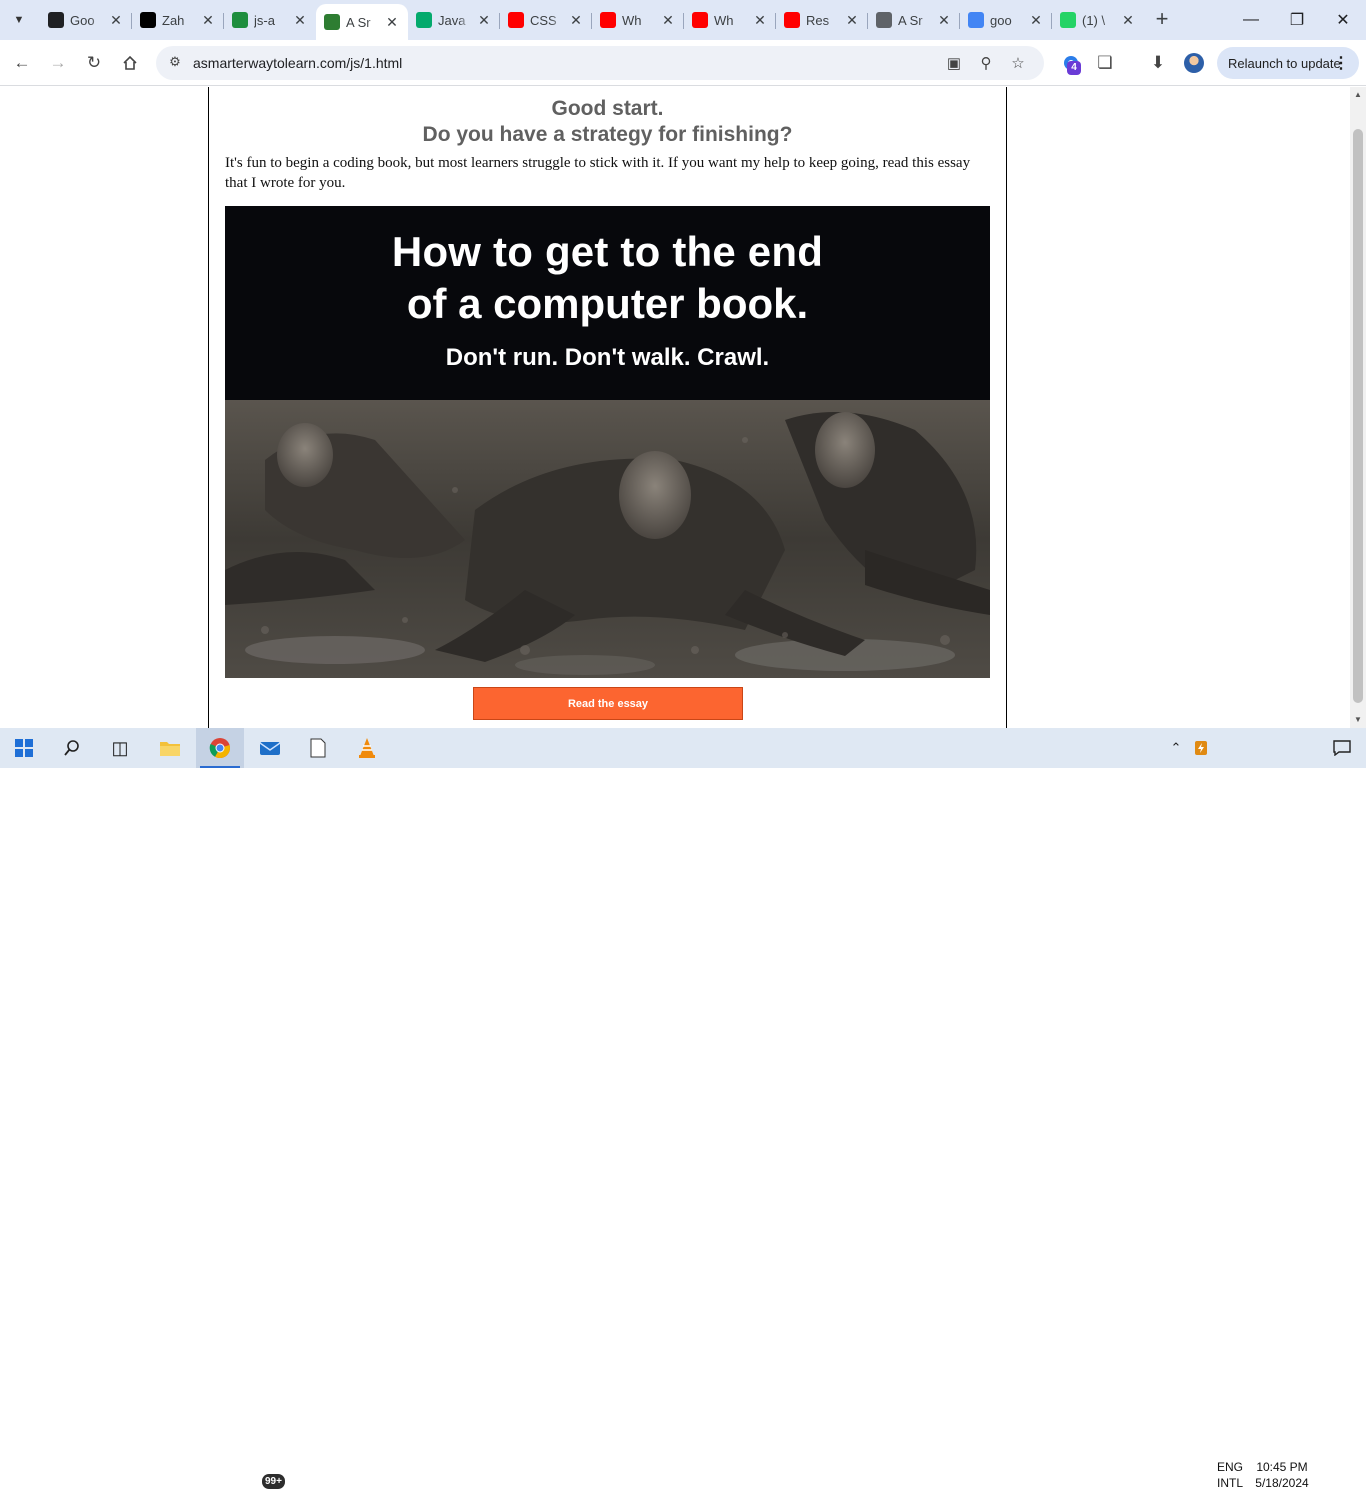 Image resolution: width=1366 pixels, height=1491 pixels. Describe the element at coordinates (954, 64) in the screenshot. I see `camera-off-icon: ▣` at that location.